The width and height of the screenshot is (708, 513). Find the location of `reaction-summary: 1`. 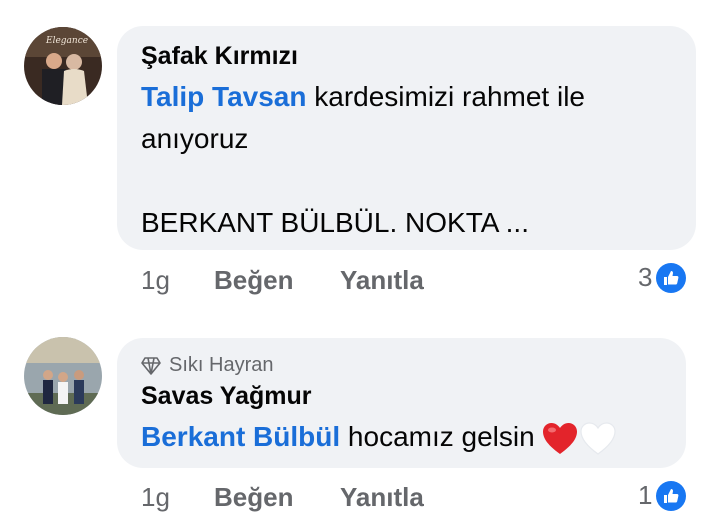

reaction-summary: 1 is located at coordinates (662, 495).